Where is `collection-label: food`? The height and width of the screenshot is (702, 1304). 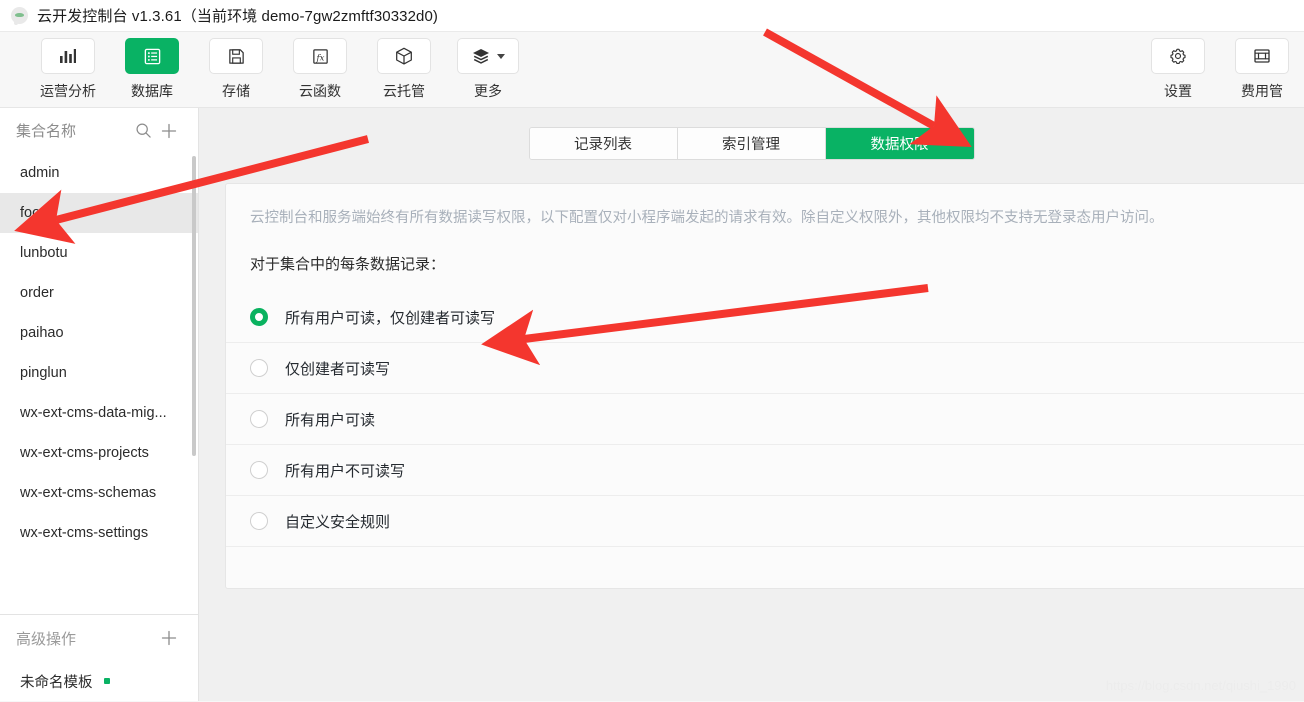 collection-label: food is located at coordinates (34, 213).